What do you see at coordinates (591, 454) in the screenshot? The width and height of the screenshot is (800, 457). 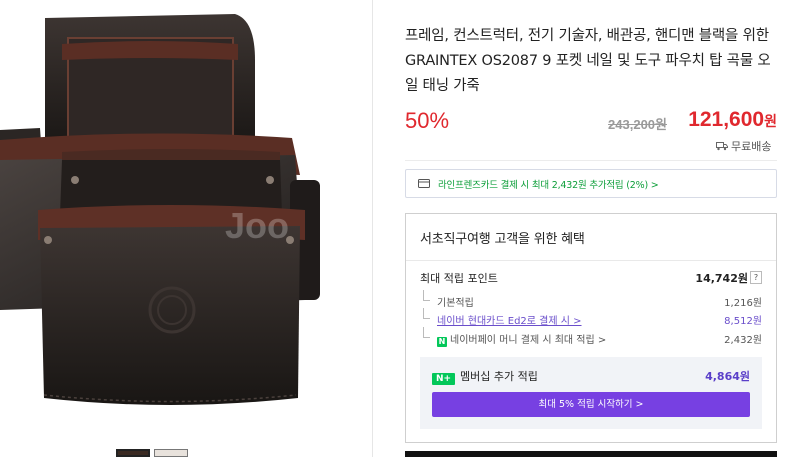 I see `bottom-action-bar` at bounding box center [591, 454].